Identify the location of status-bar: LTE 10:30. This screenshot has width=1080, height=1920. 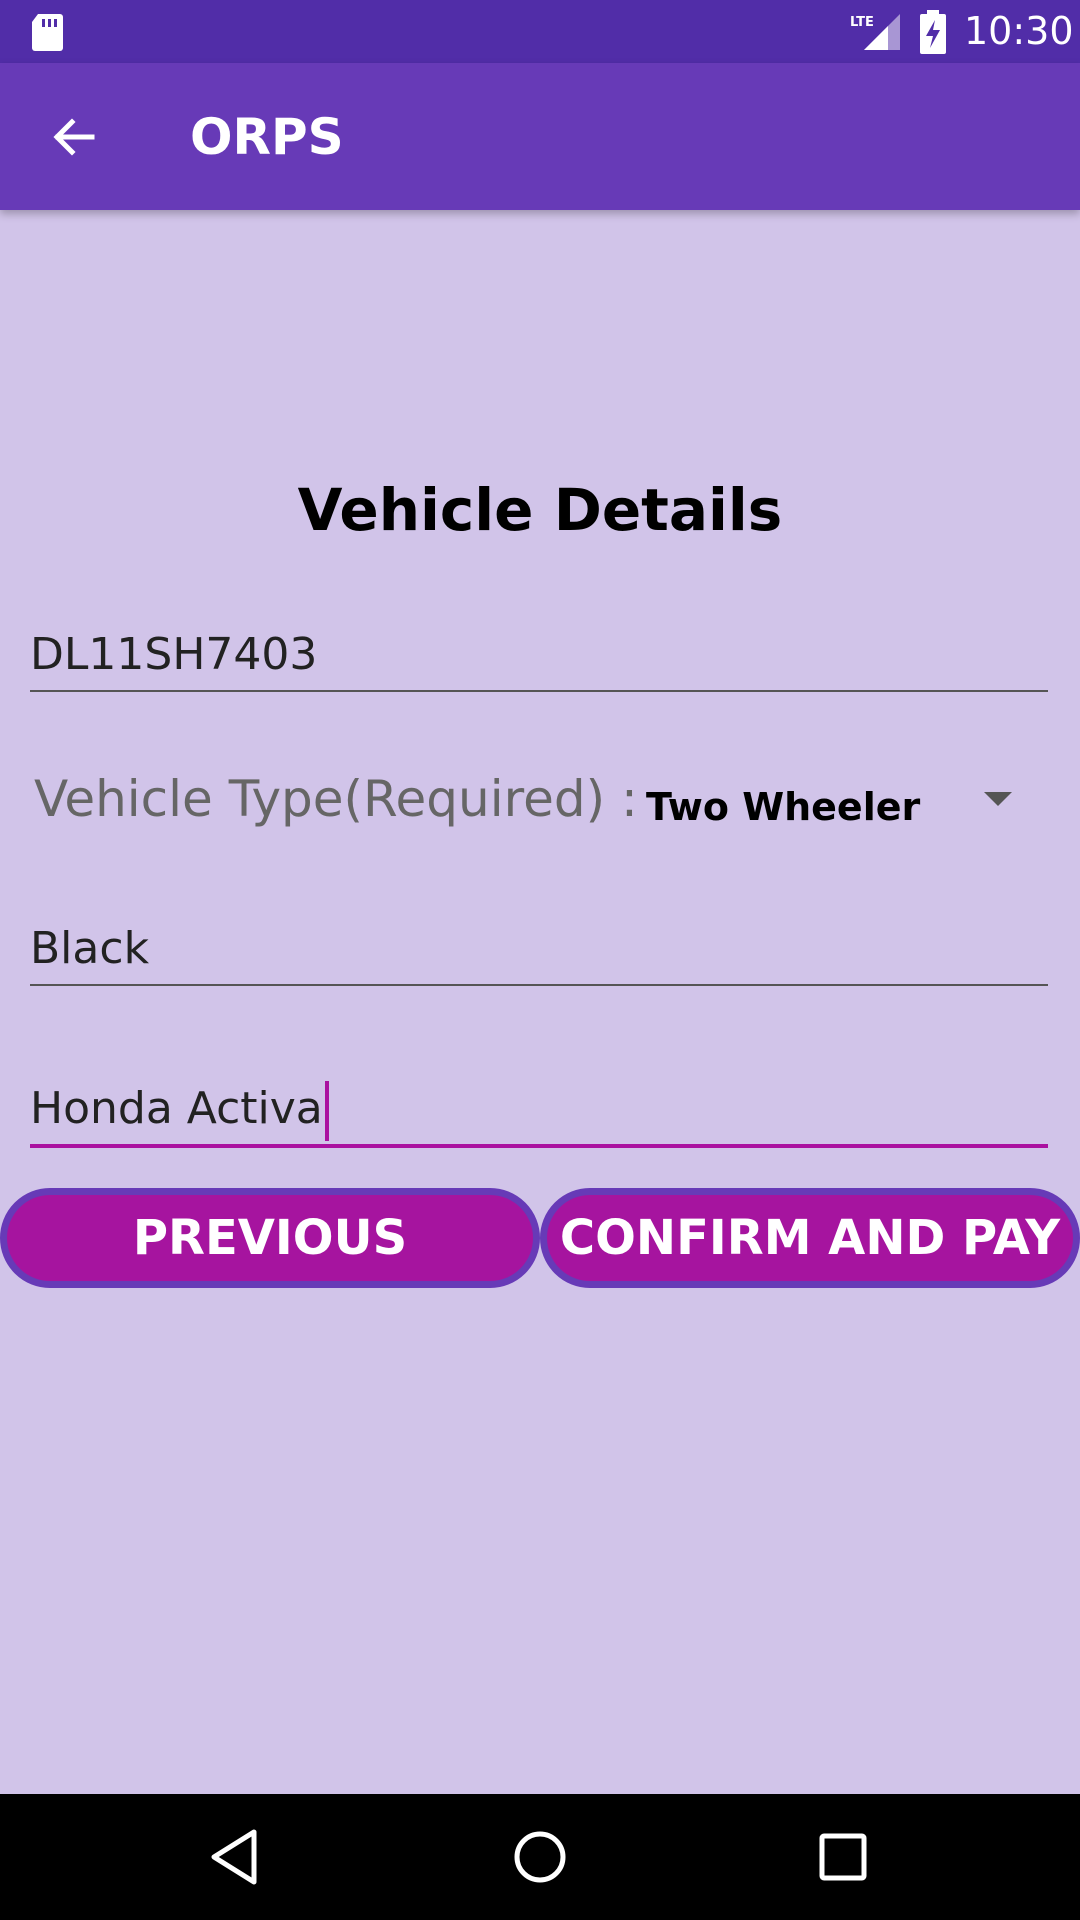
(540, 31).